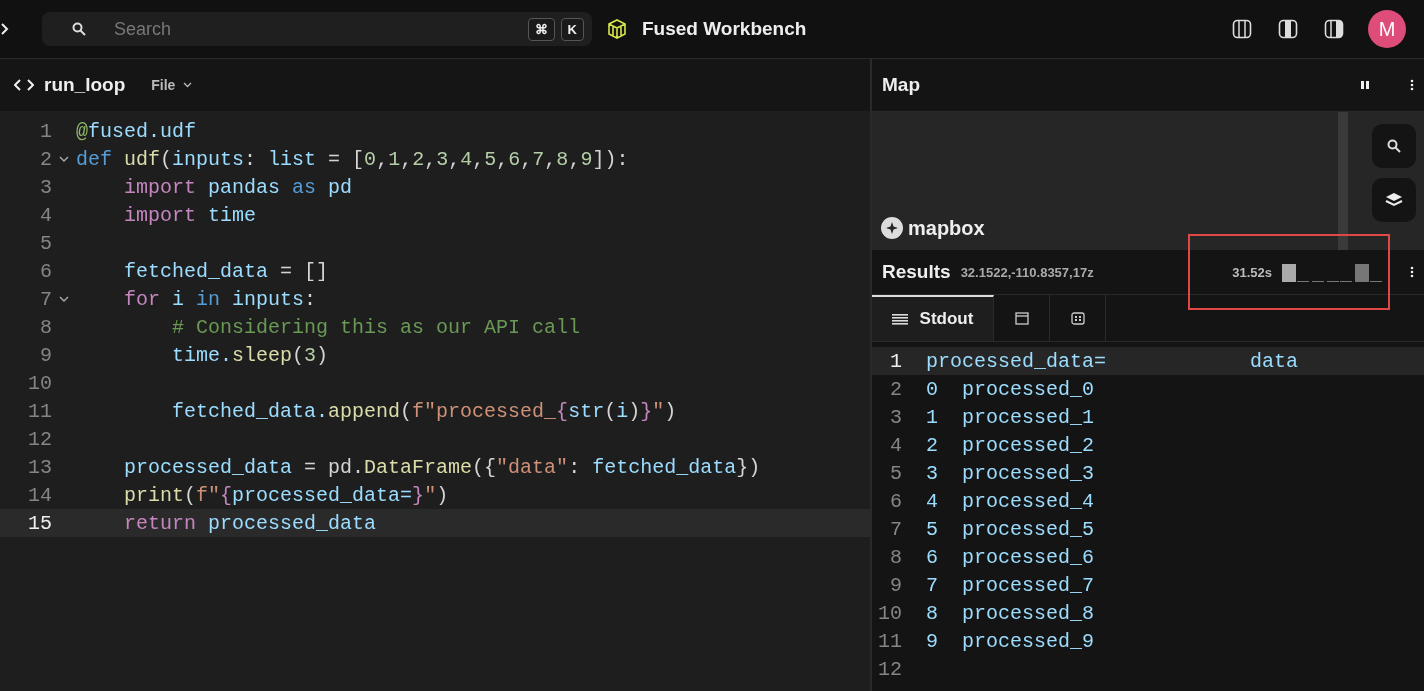  Describe the element at coordinates (541, 29) in the screenshot. I see `keyboard-key: ⌘` at that location.